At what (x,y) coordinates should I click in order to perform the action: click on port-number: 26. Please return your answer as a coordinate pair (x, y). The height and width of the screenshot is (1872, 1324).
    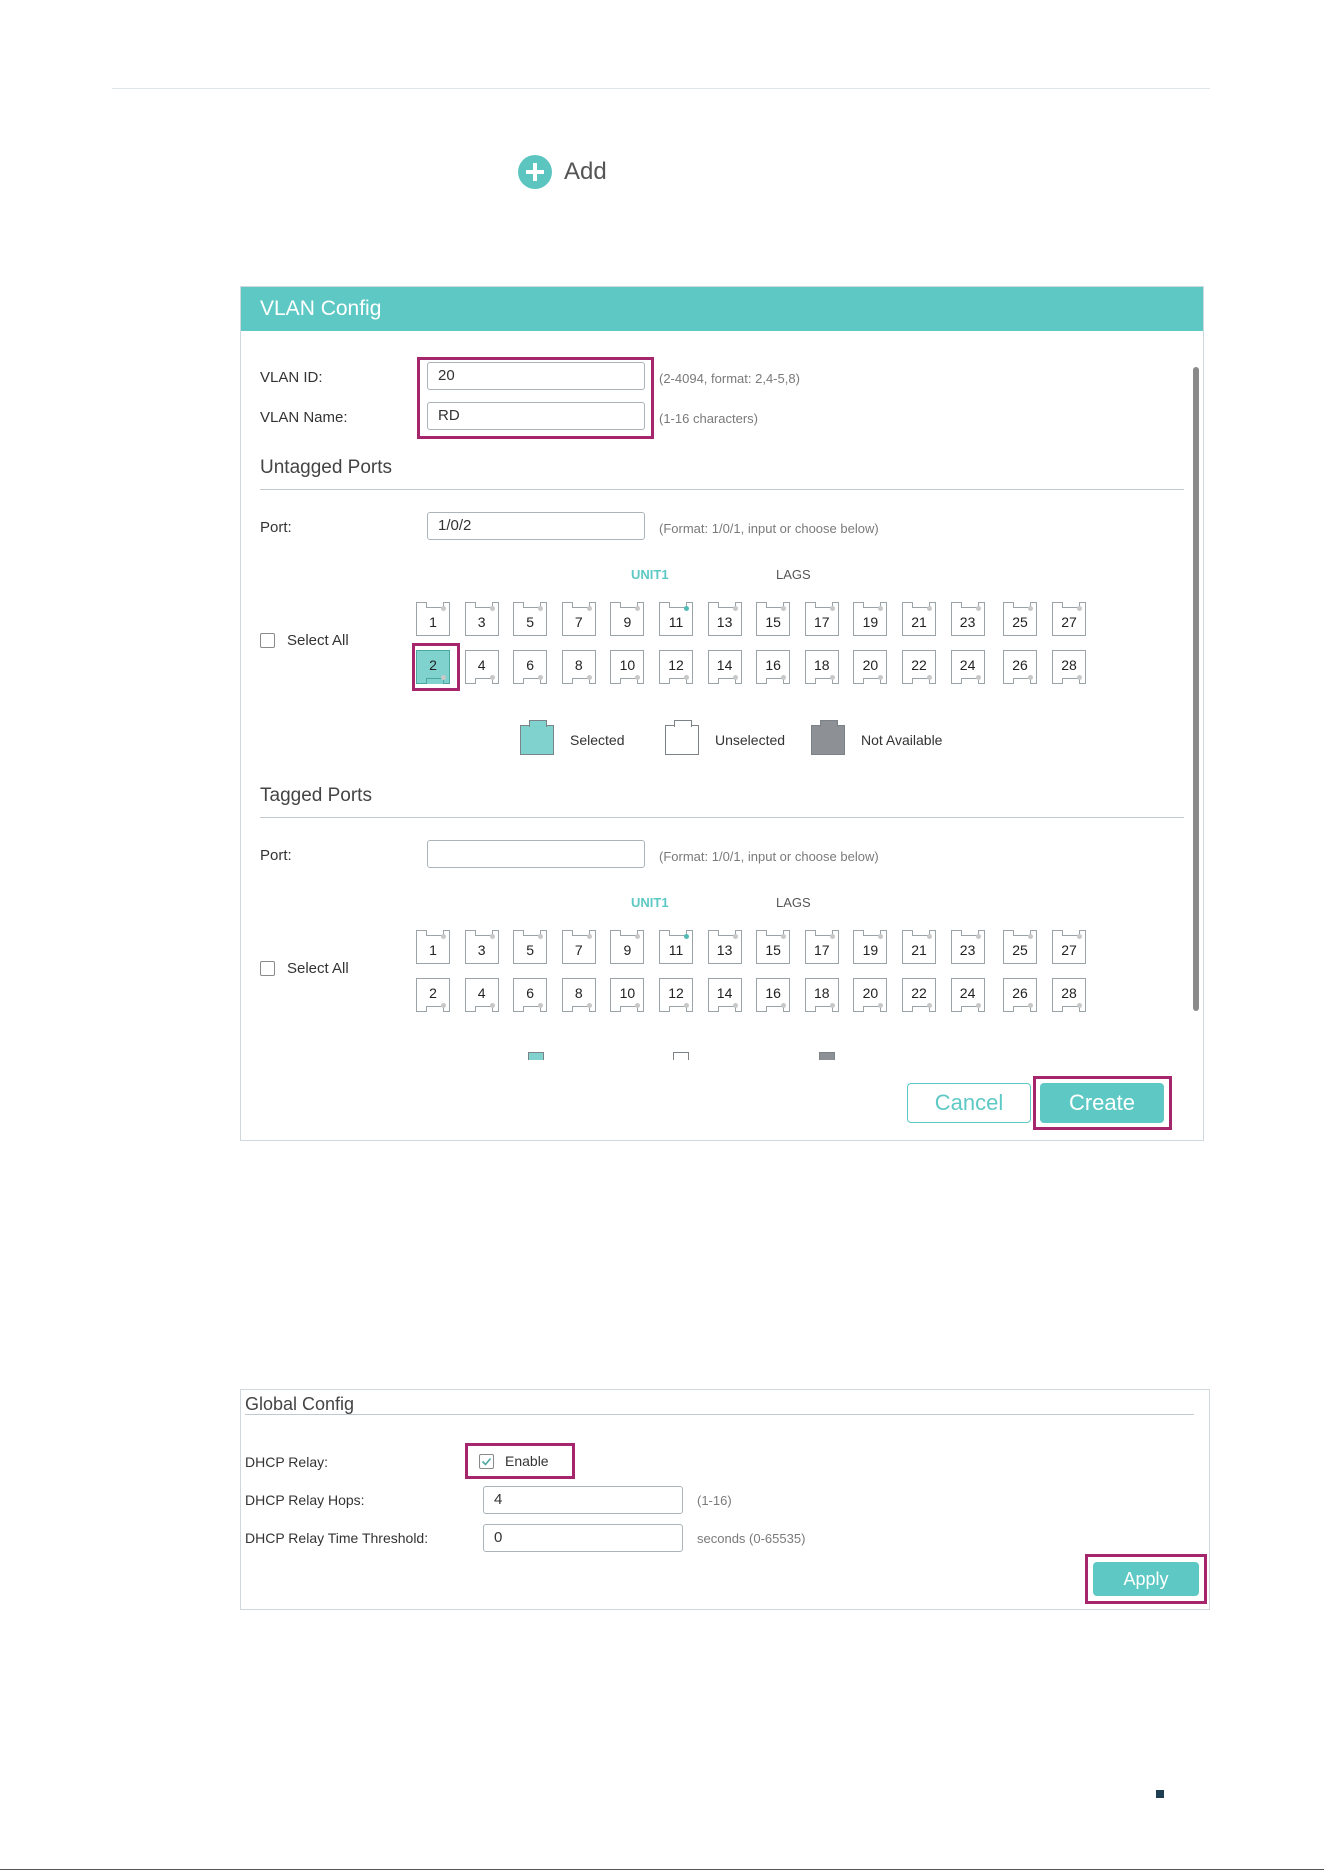
    Looking at the image, I should click on (1020, 993).